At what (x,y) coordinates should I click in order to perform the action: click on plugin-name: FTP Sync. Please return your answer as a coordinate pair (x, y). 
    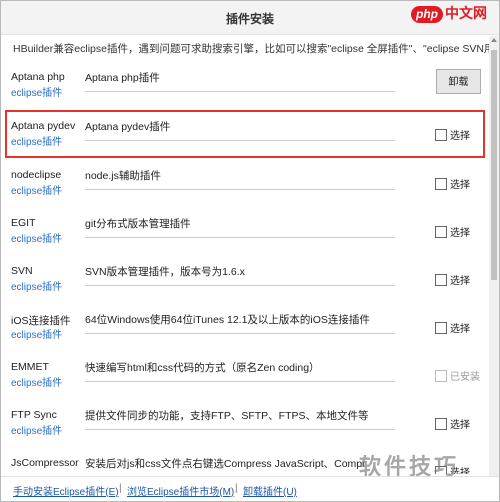
    Looking at the image, I should click on (34, 415).